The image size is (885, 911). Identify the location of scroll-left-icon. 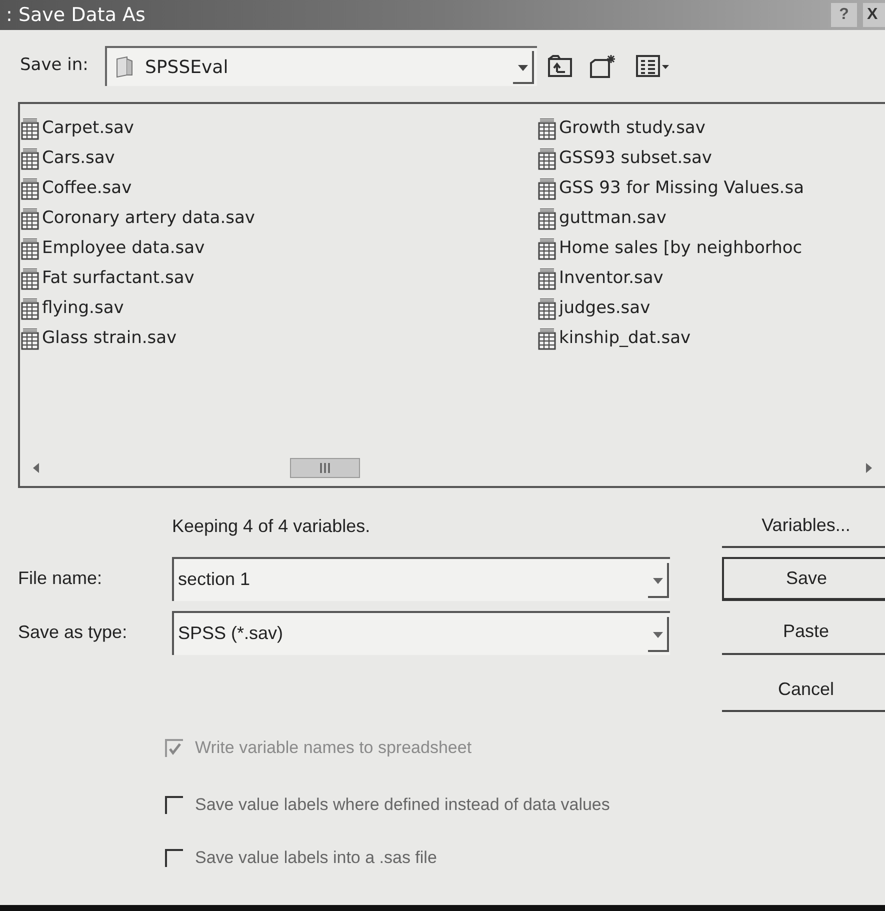
(36, 468).